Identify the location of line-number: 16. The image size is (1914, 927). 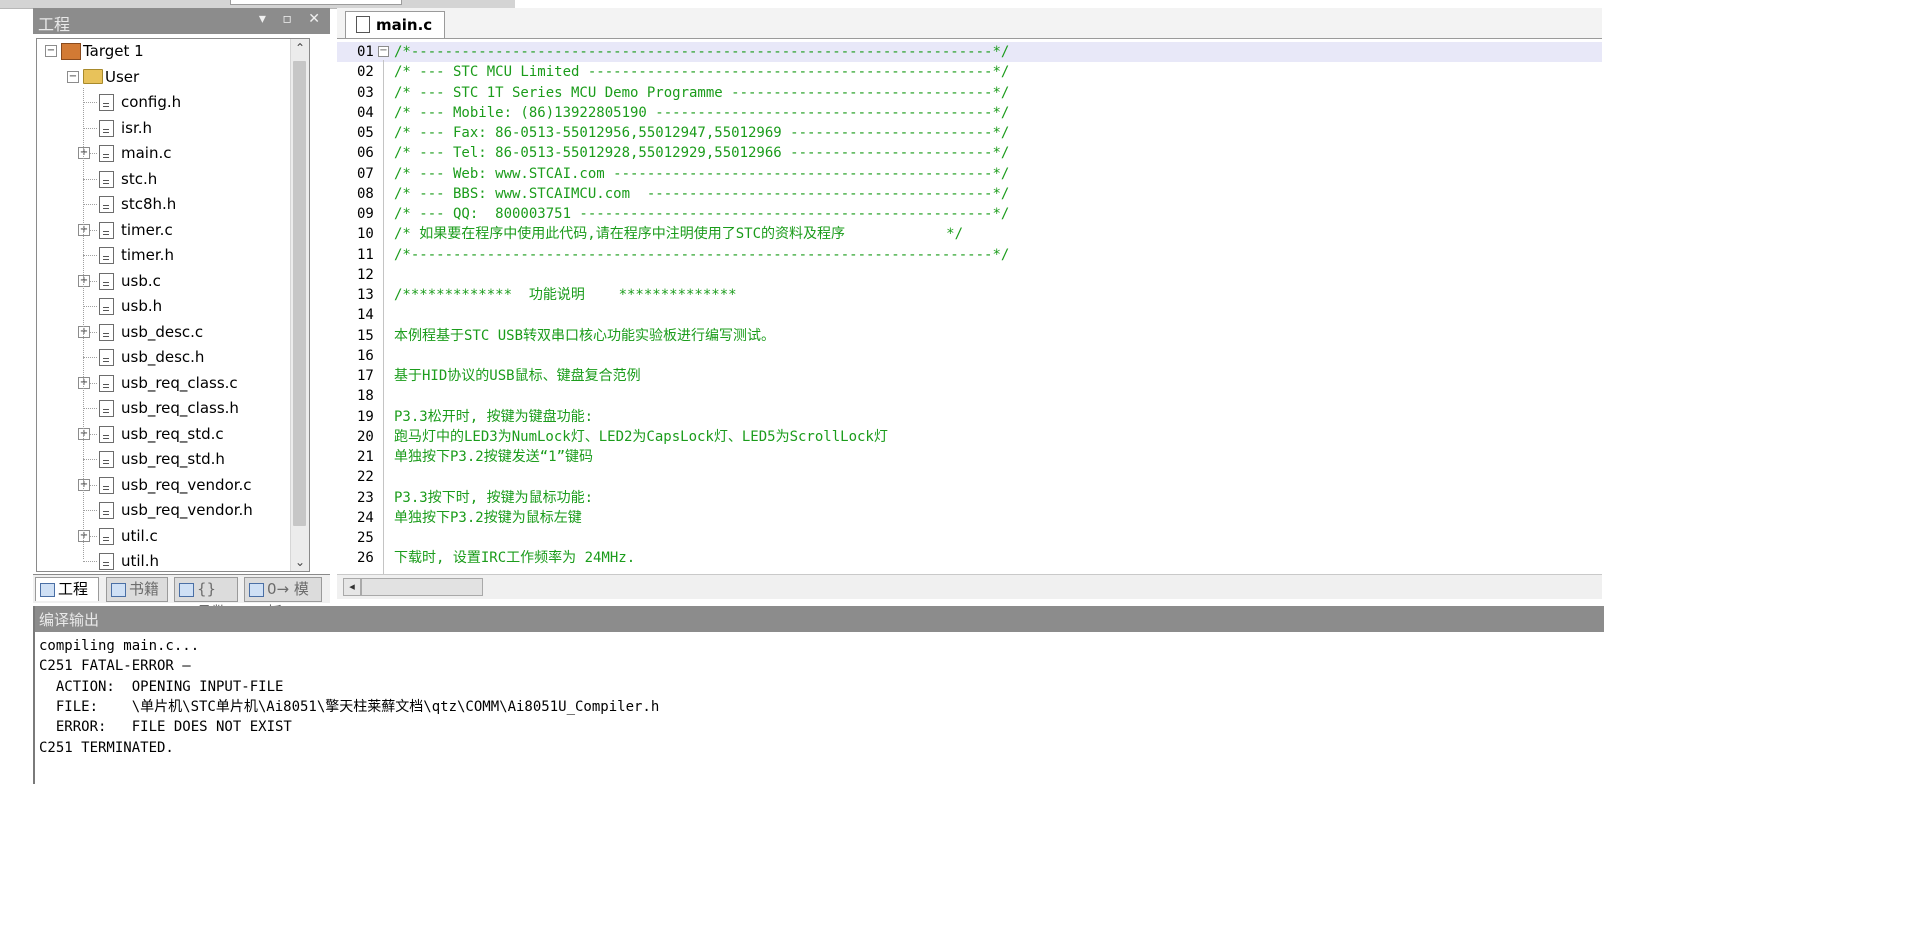
(365, 355).